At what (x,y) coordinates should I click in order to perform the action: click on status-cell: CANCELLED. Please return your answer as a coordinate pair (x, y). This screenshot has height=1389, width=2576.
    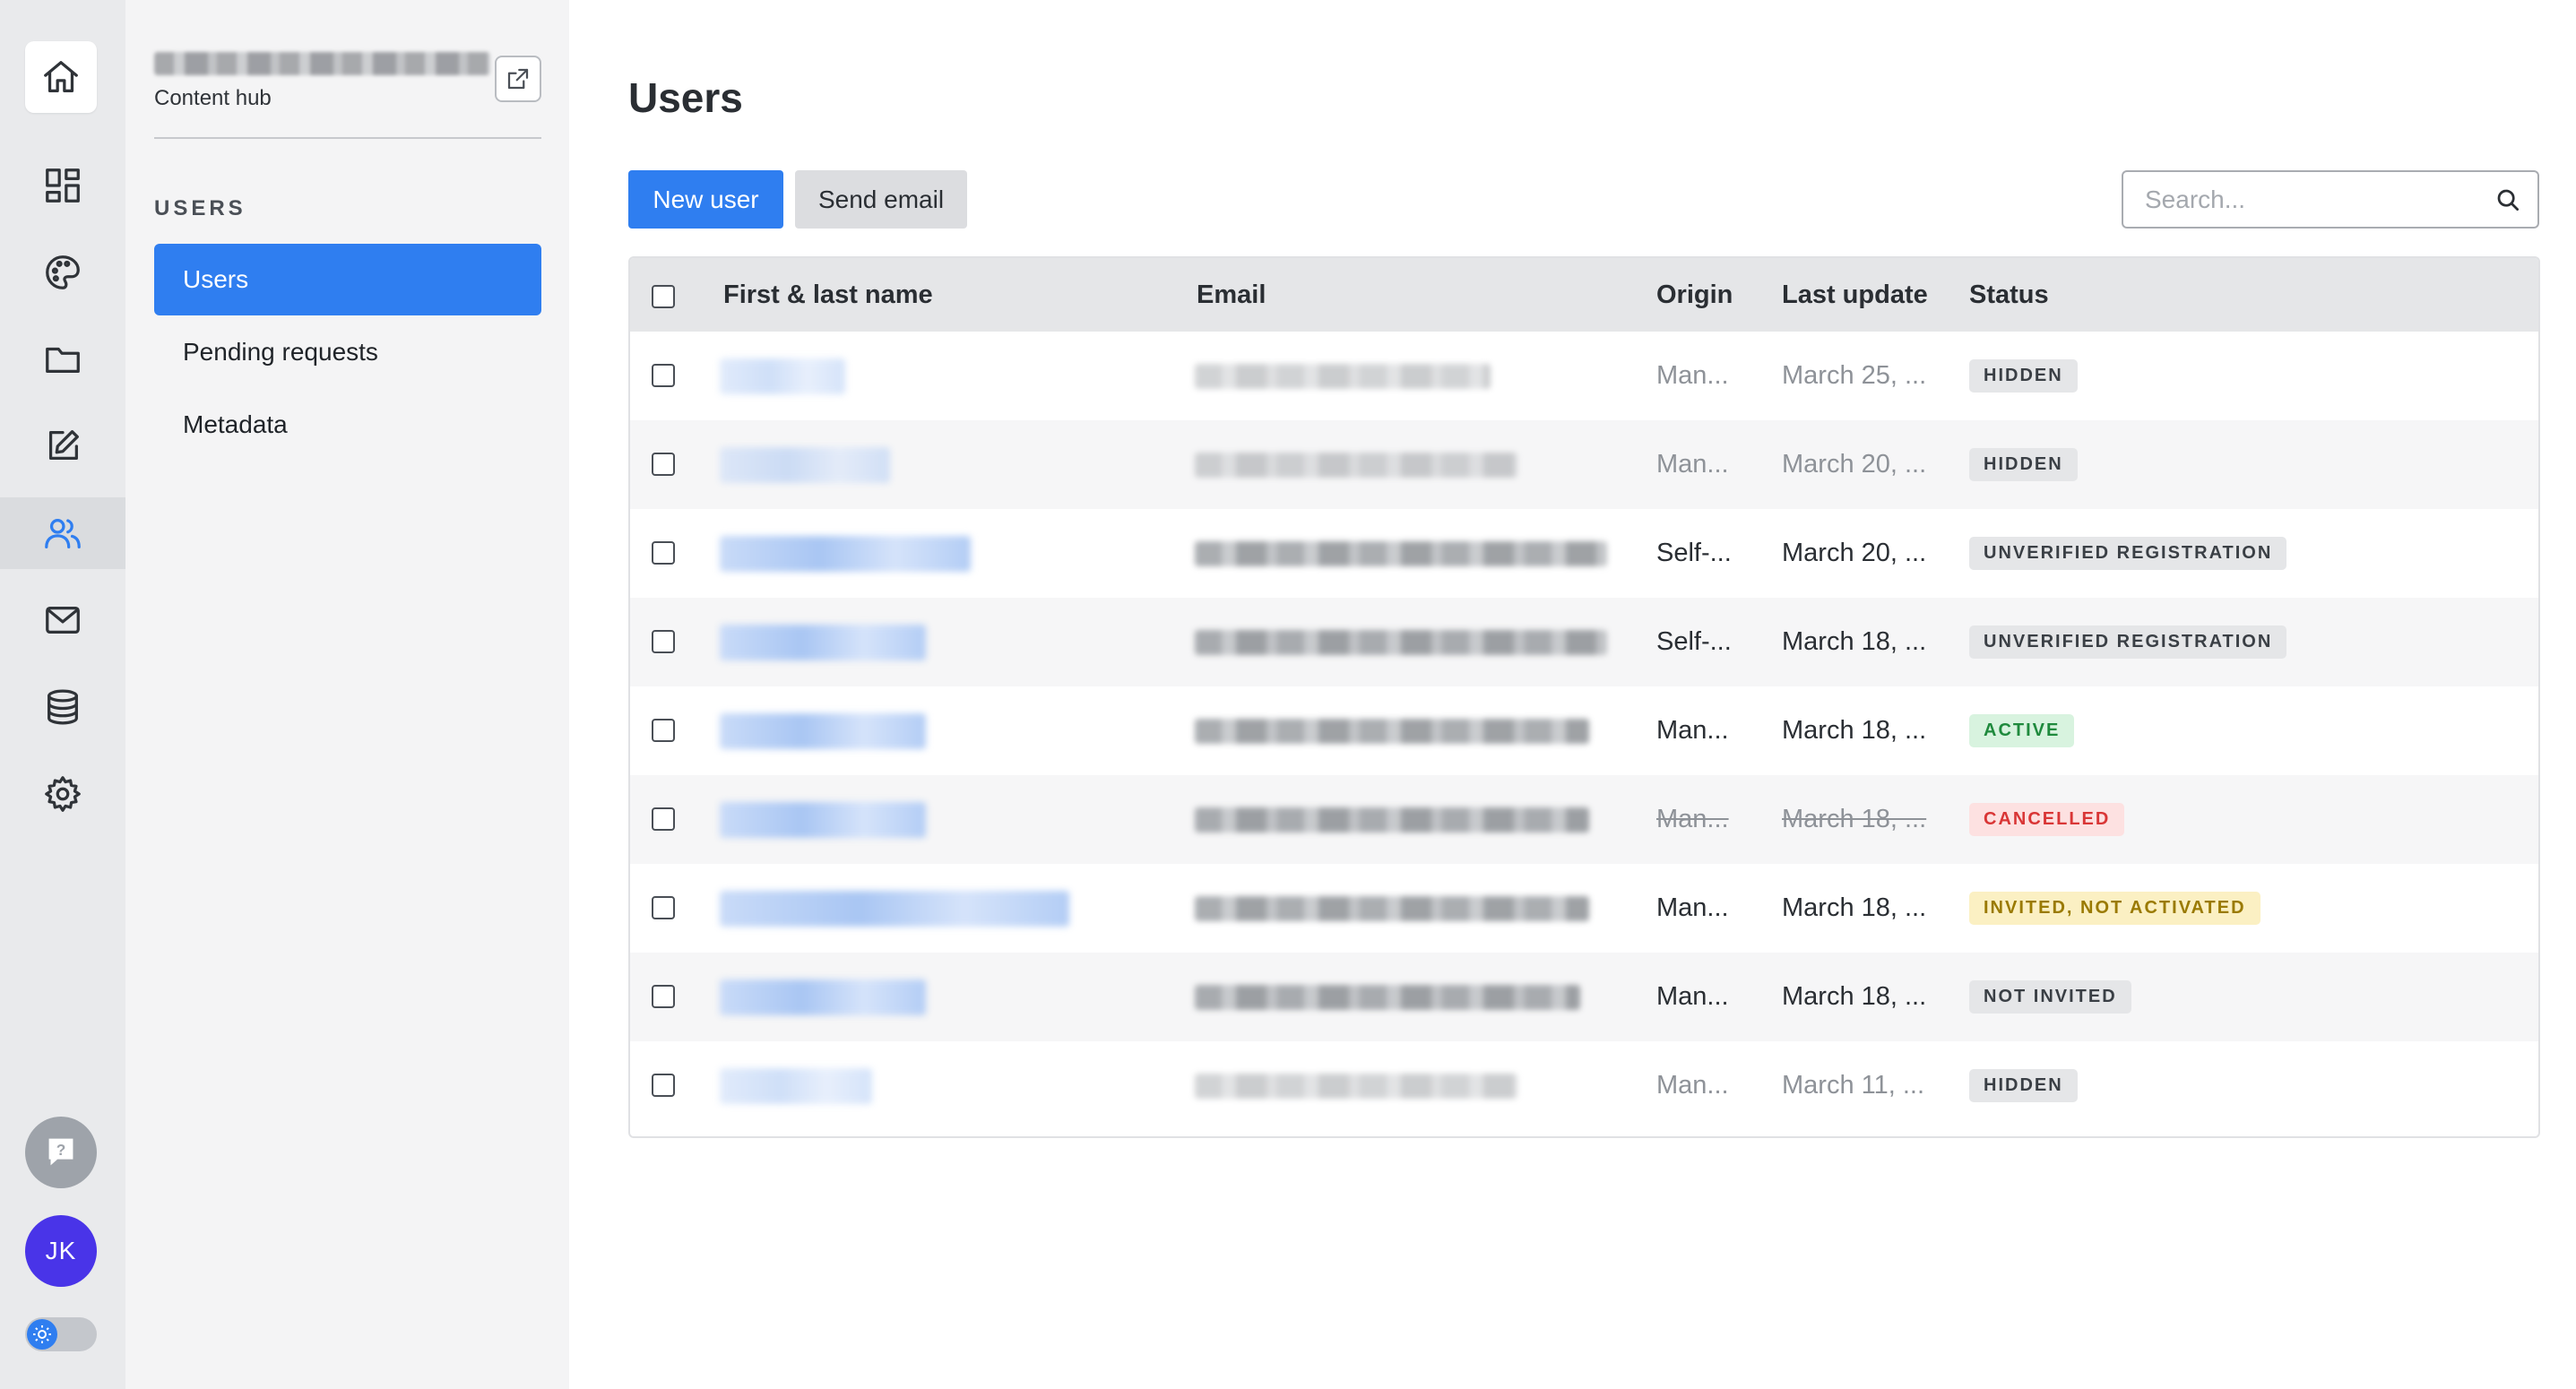
    Looking at the image, I should click on (2047, 819).